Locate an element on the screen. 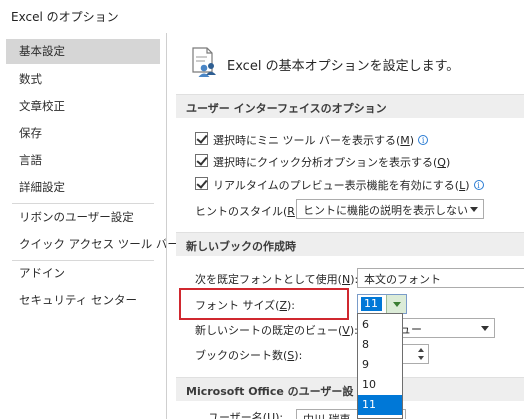 The width and height of the screenshot is (524, 419). sidebar-item-save: 保存 is located at coordinates (83, 133).